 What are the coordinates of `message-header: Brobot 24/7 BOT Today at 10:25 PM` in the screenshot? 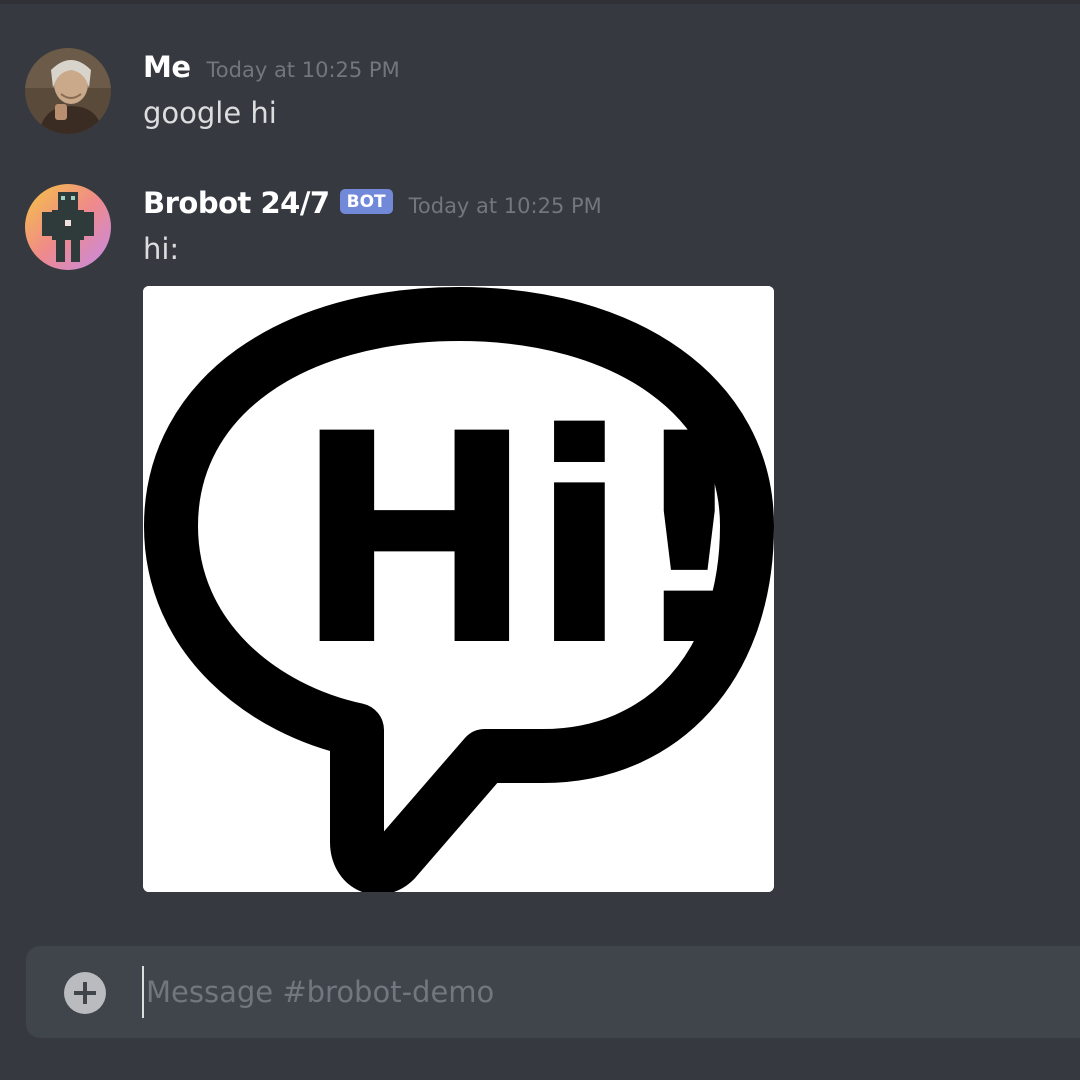 It's located at (372, 203).